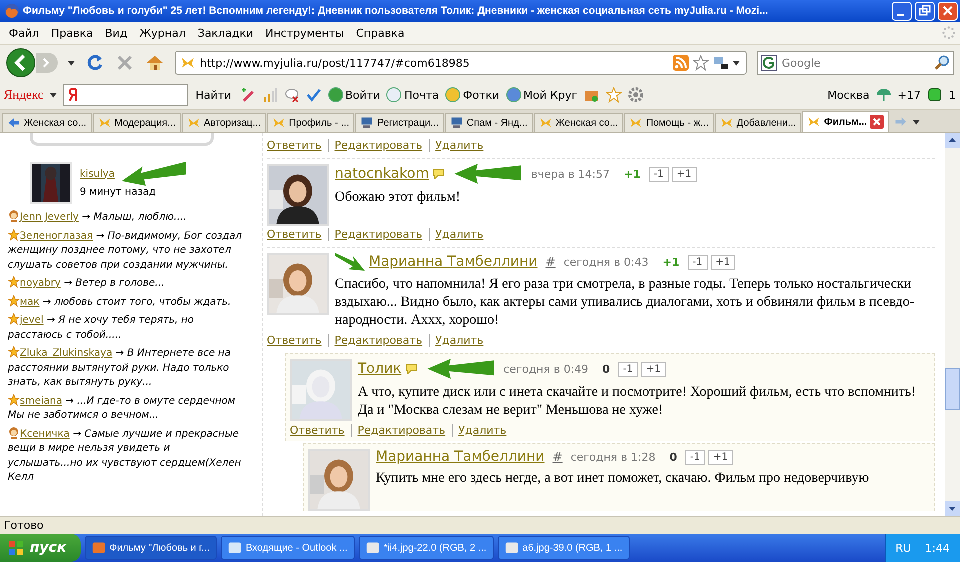 This screenshot has height=562, width=960. I want to click on minimize-button, so click(902, 11).